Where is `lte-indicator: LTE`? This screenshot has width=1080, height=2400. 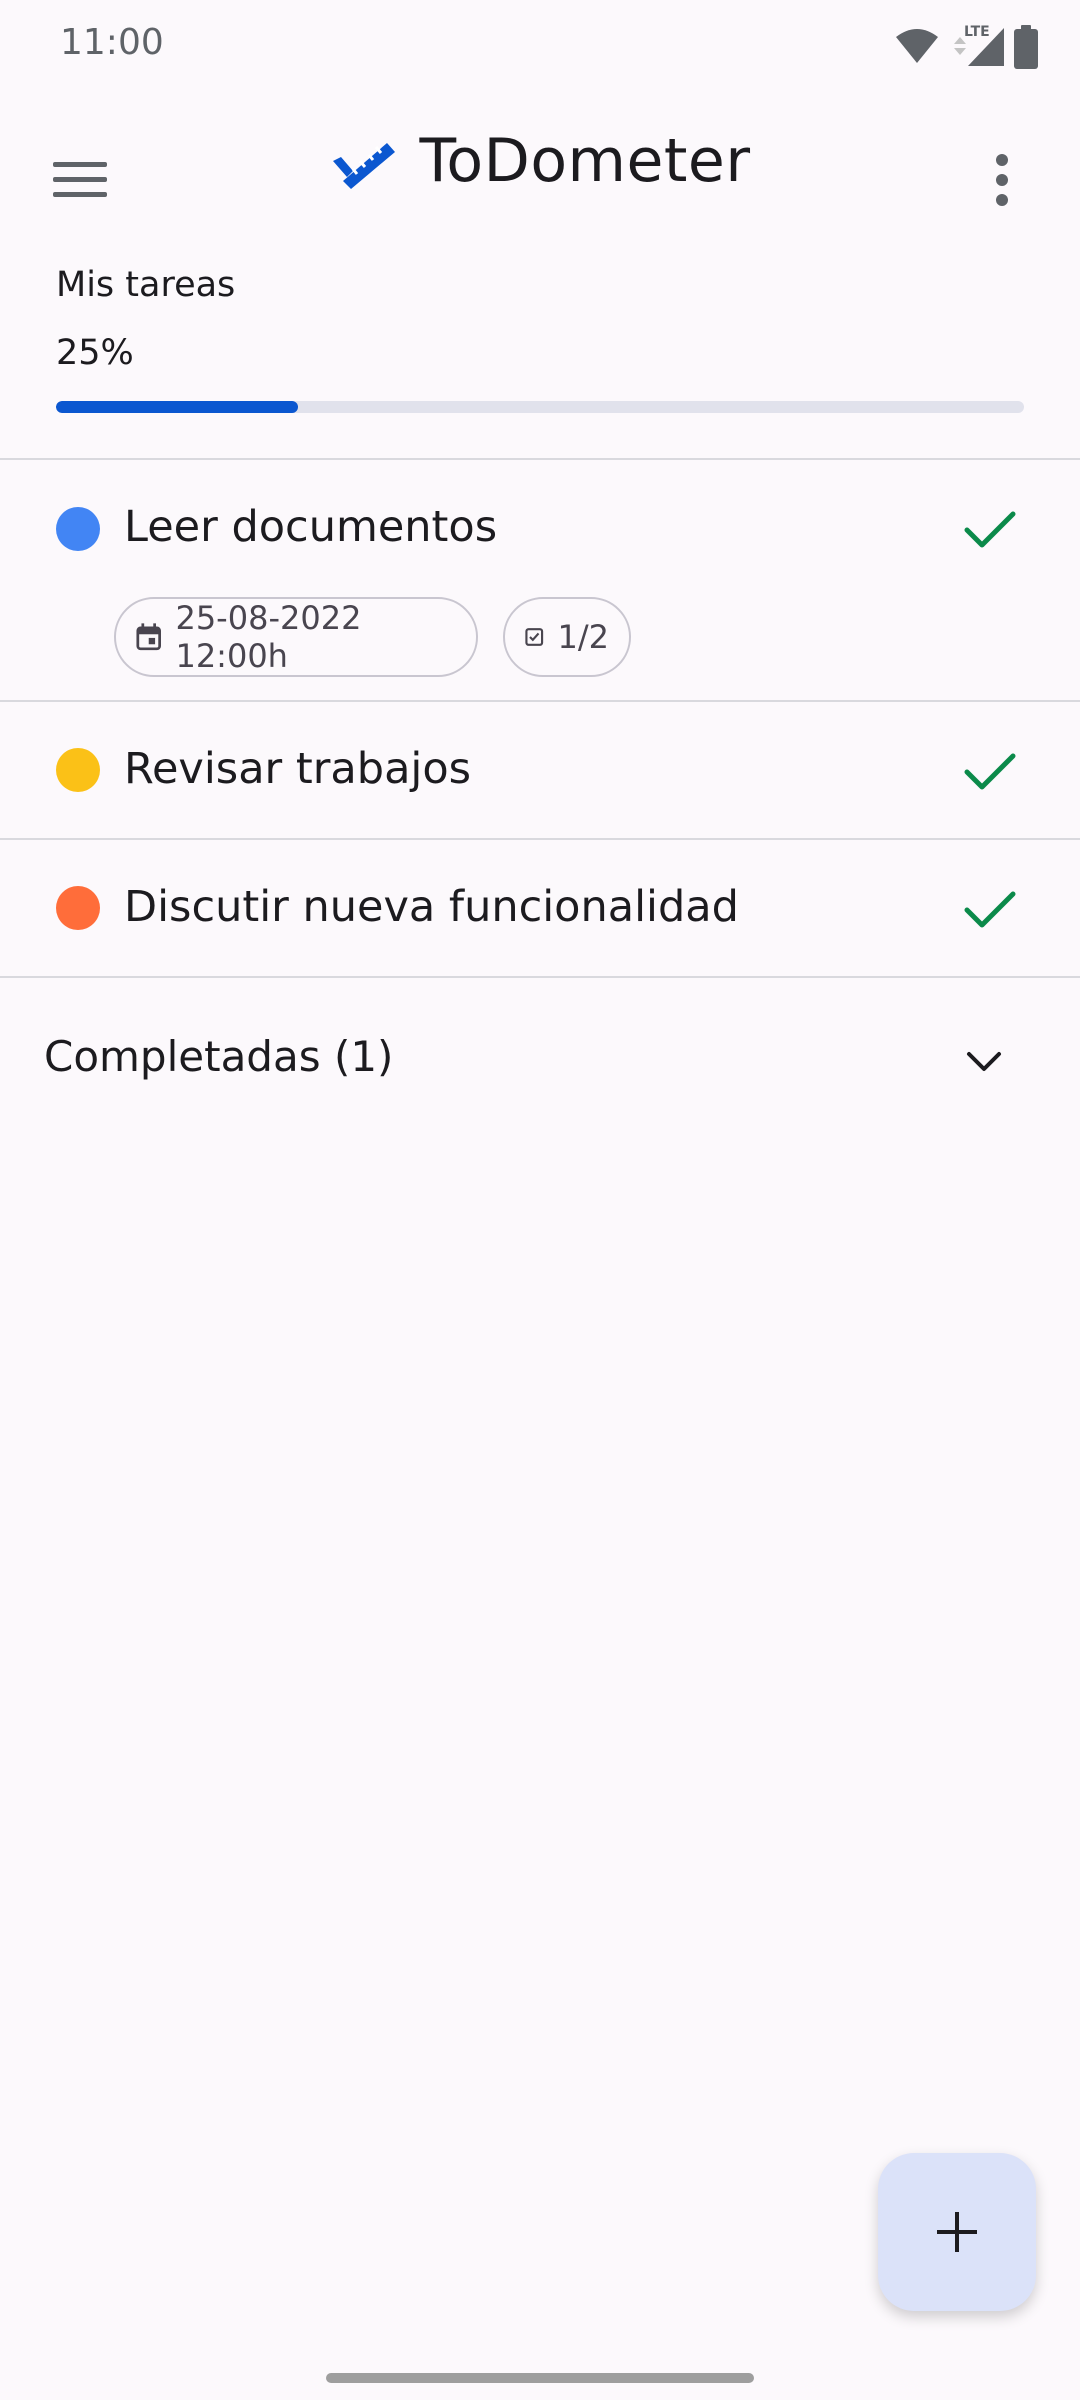
lte-indicator: LTE is located at coordinates (976, 47).